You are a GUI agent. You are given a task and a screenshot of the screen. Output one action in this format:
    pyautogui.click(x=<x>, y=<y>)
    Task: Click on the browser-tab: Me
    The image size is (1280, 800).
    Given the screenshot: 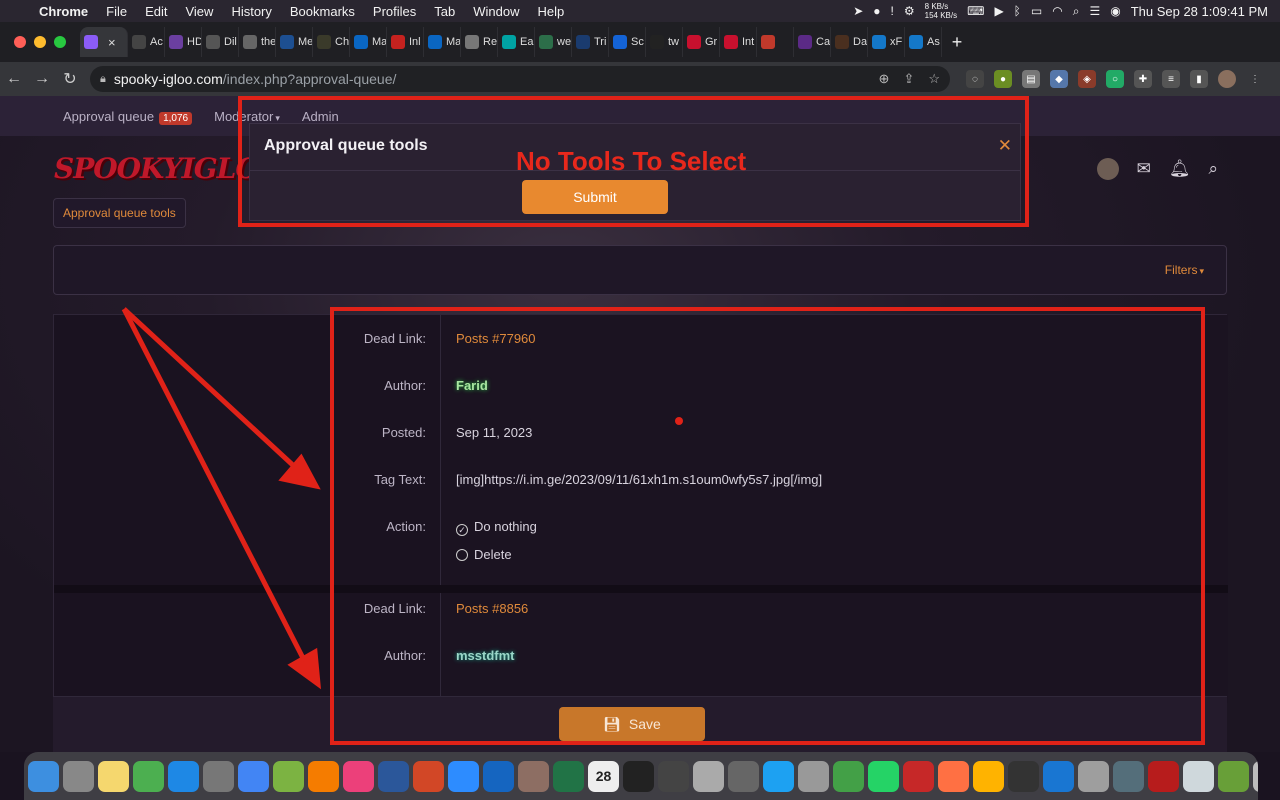 What is the action you would take?
    pyautogui.click(x=294, y=42)
    